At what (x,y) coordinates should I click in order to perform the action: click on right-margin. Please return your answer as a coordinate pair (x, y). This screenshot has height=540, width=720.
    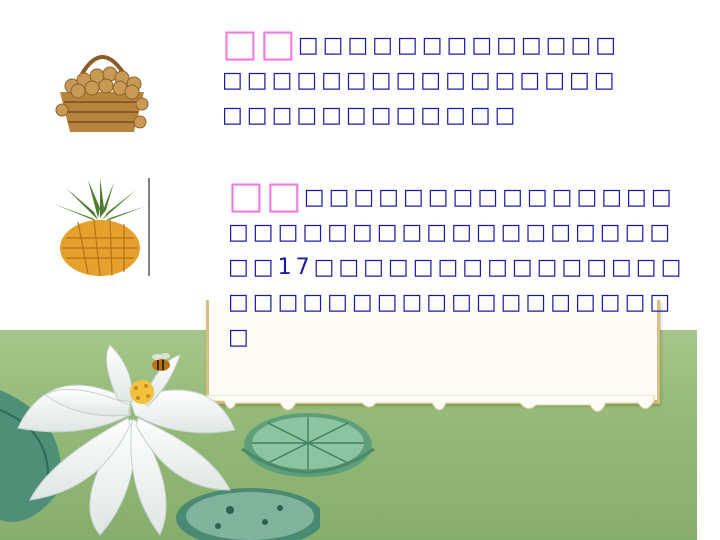
    Looking at the image, I should click on (708, 270).